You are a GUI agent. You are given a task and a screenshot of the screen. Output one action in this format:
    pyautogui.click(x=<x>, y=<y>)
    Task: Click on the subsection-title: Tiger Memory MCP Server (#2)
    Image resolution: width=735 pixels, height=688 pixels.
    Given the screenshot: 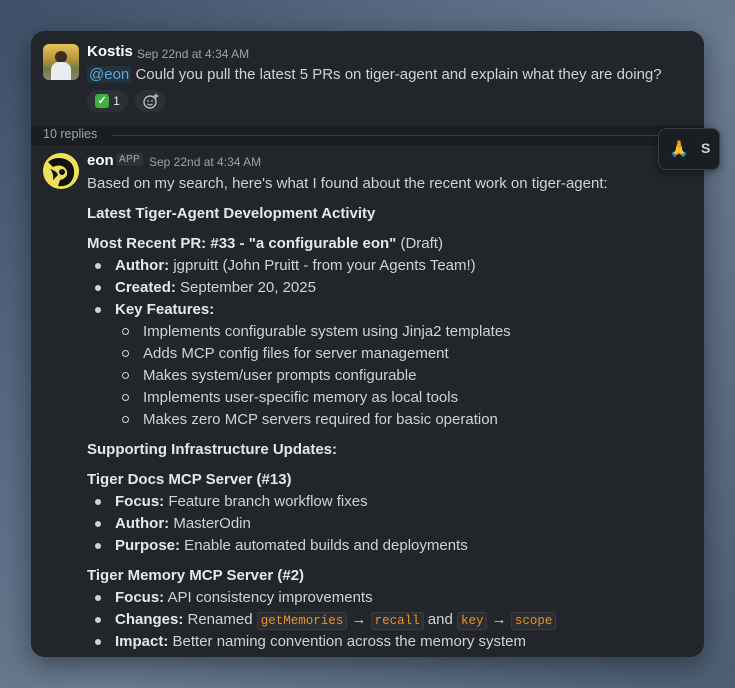 What is the action you would take?
    pyautogui.click(x=196, y=575)
    